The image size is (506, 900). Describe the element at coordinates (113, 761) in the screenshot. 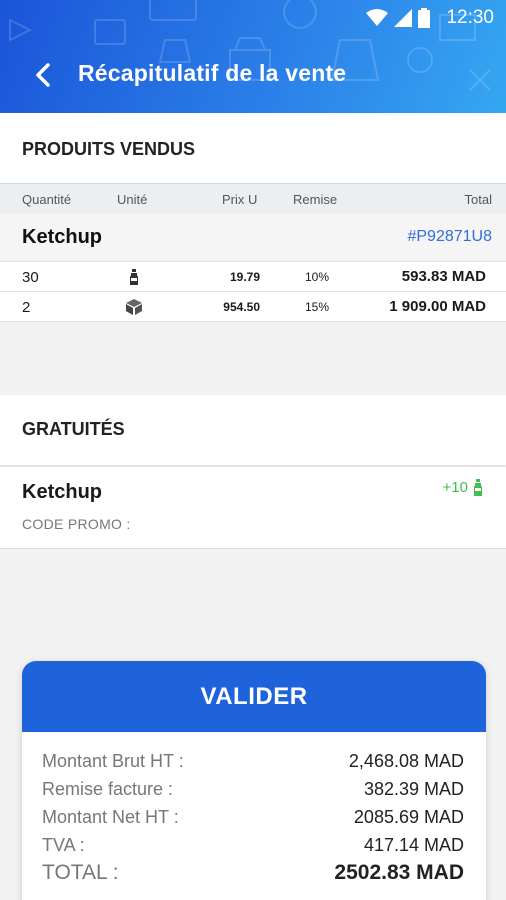

I see `summary-label: Montant Brut HT :` at that location.